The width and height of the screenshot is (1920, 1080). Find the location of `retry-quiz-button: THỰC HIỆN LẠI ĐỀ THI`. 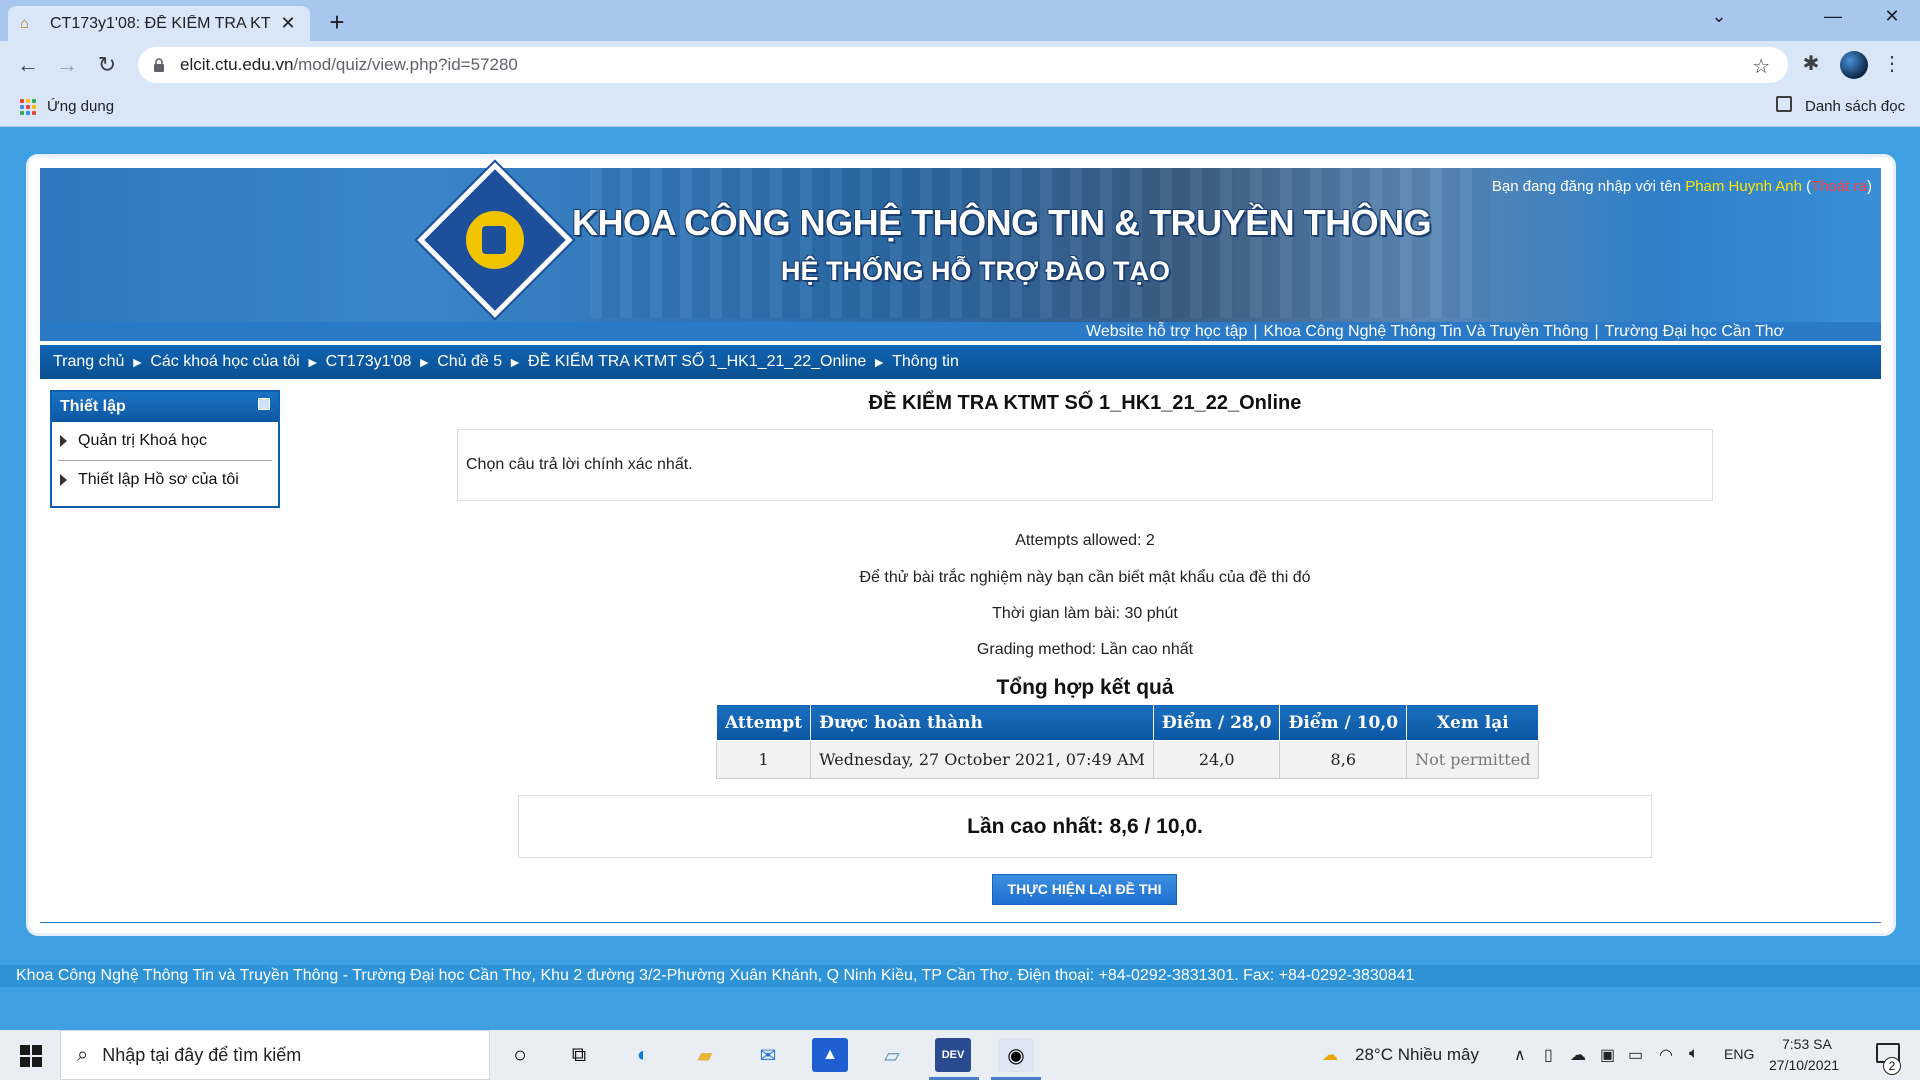

retry-quiz-button: THỰC HIỆN LẠI ĐỀ THI is located at coordinates (1084, 889).